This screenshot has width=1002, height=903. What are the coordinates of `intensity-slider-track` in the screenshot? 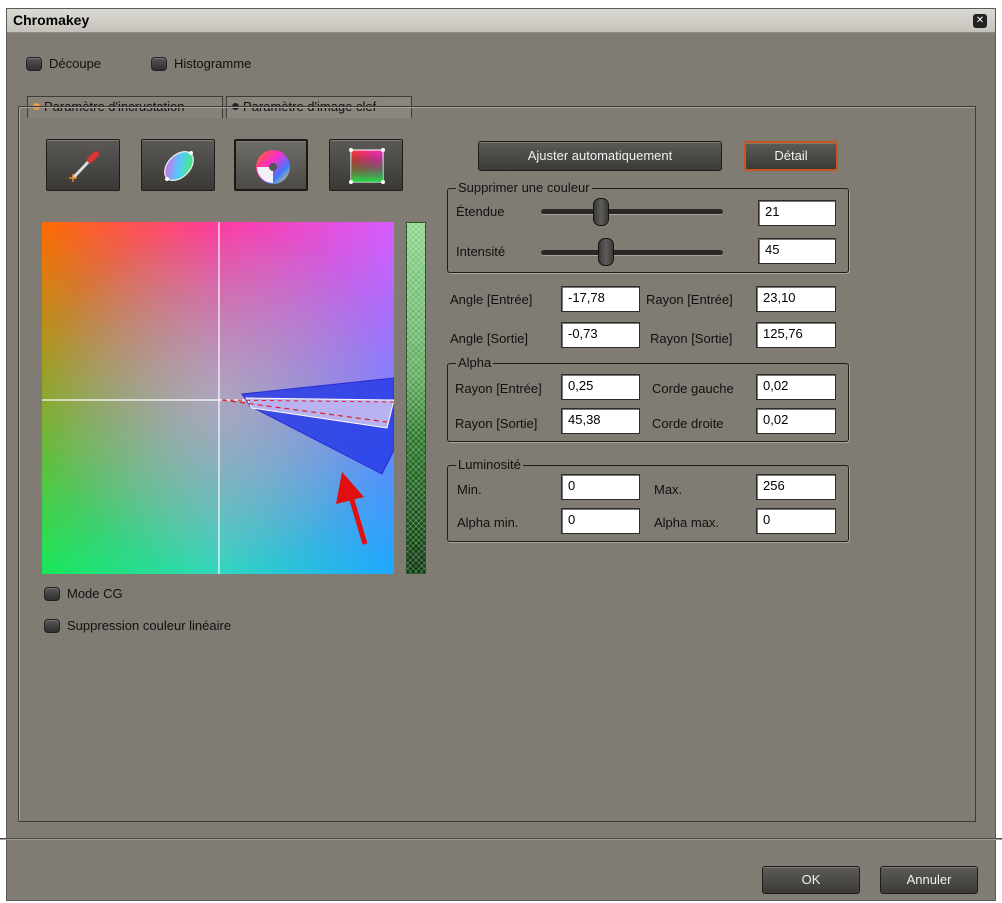 It's located at (632, 253).